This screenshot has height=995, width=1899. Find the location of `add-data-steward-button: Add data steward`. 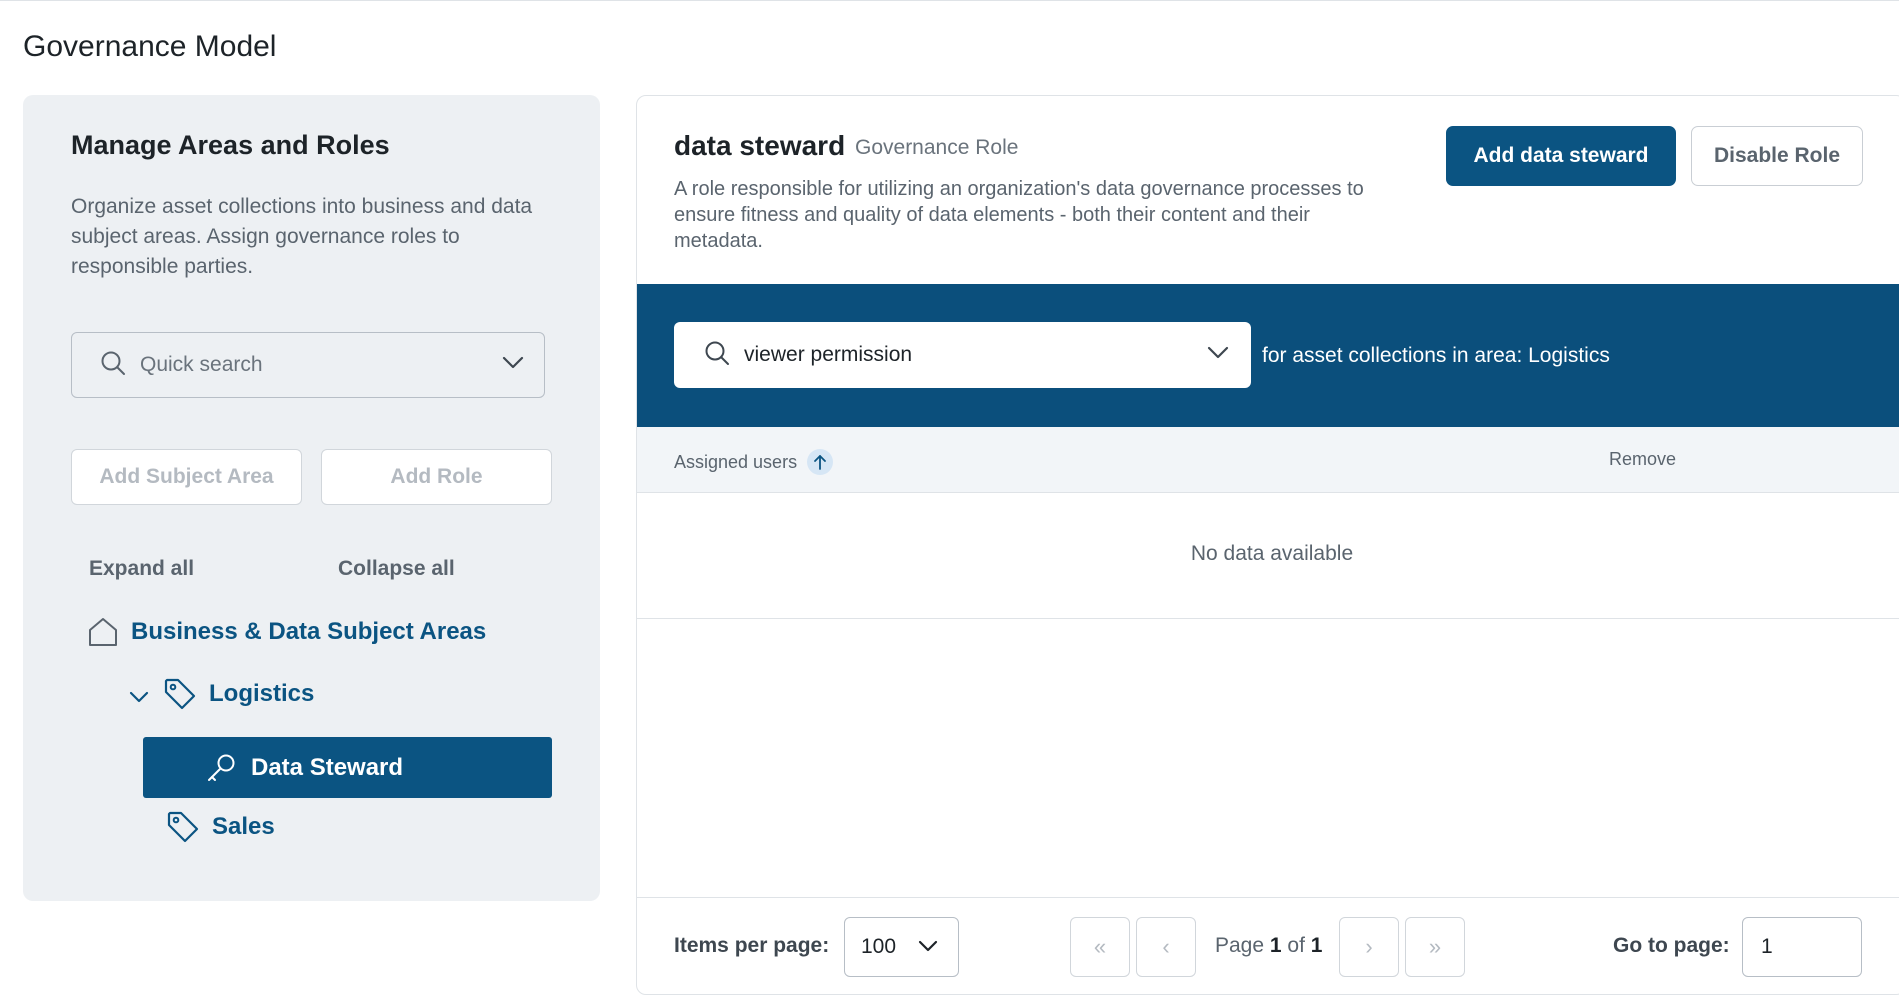

add-data-steward-button: Add data steward is located at coordinates (1561, 156).